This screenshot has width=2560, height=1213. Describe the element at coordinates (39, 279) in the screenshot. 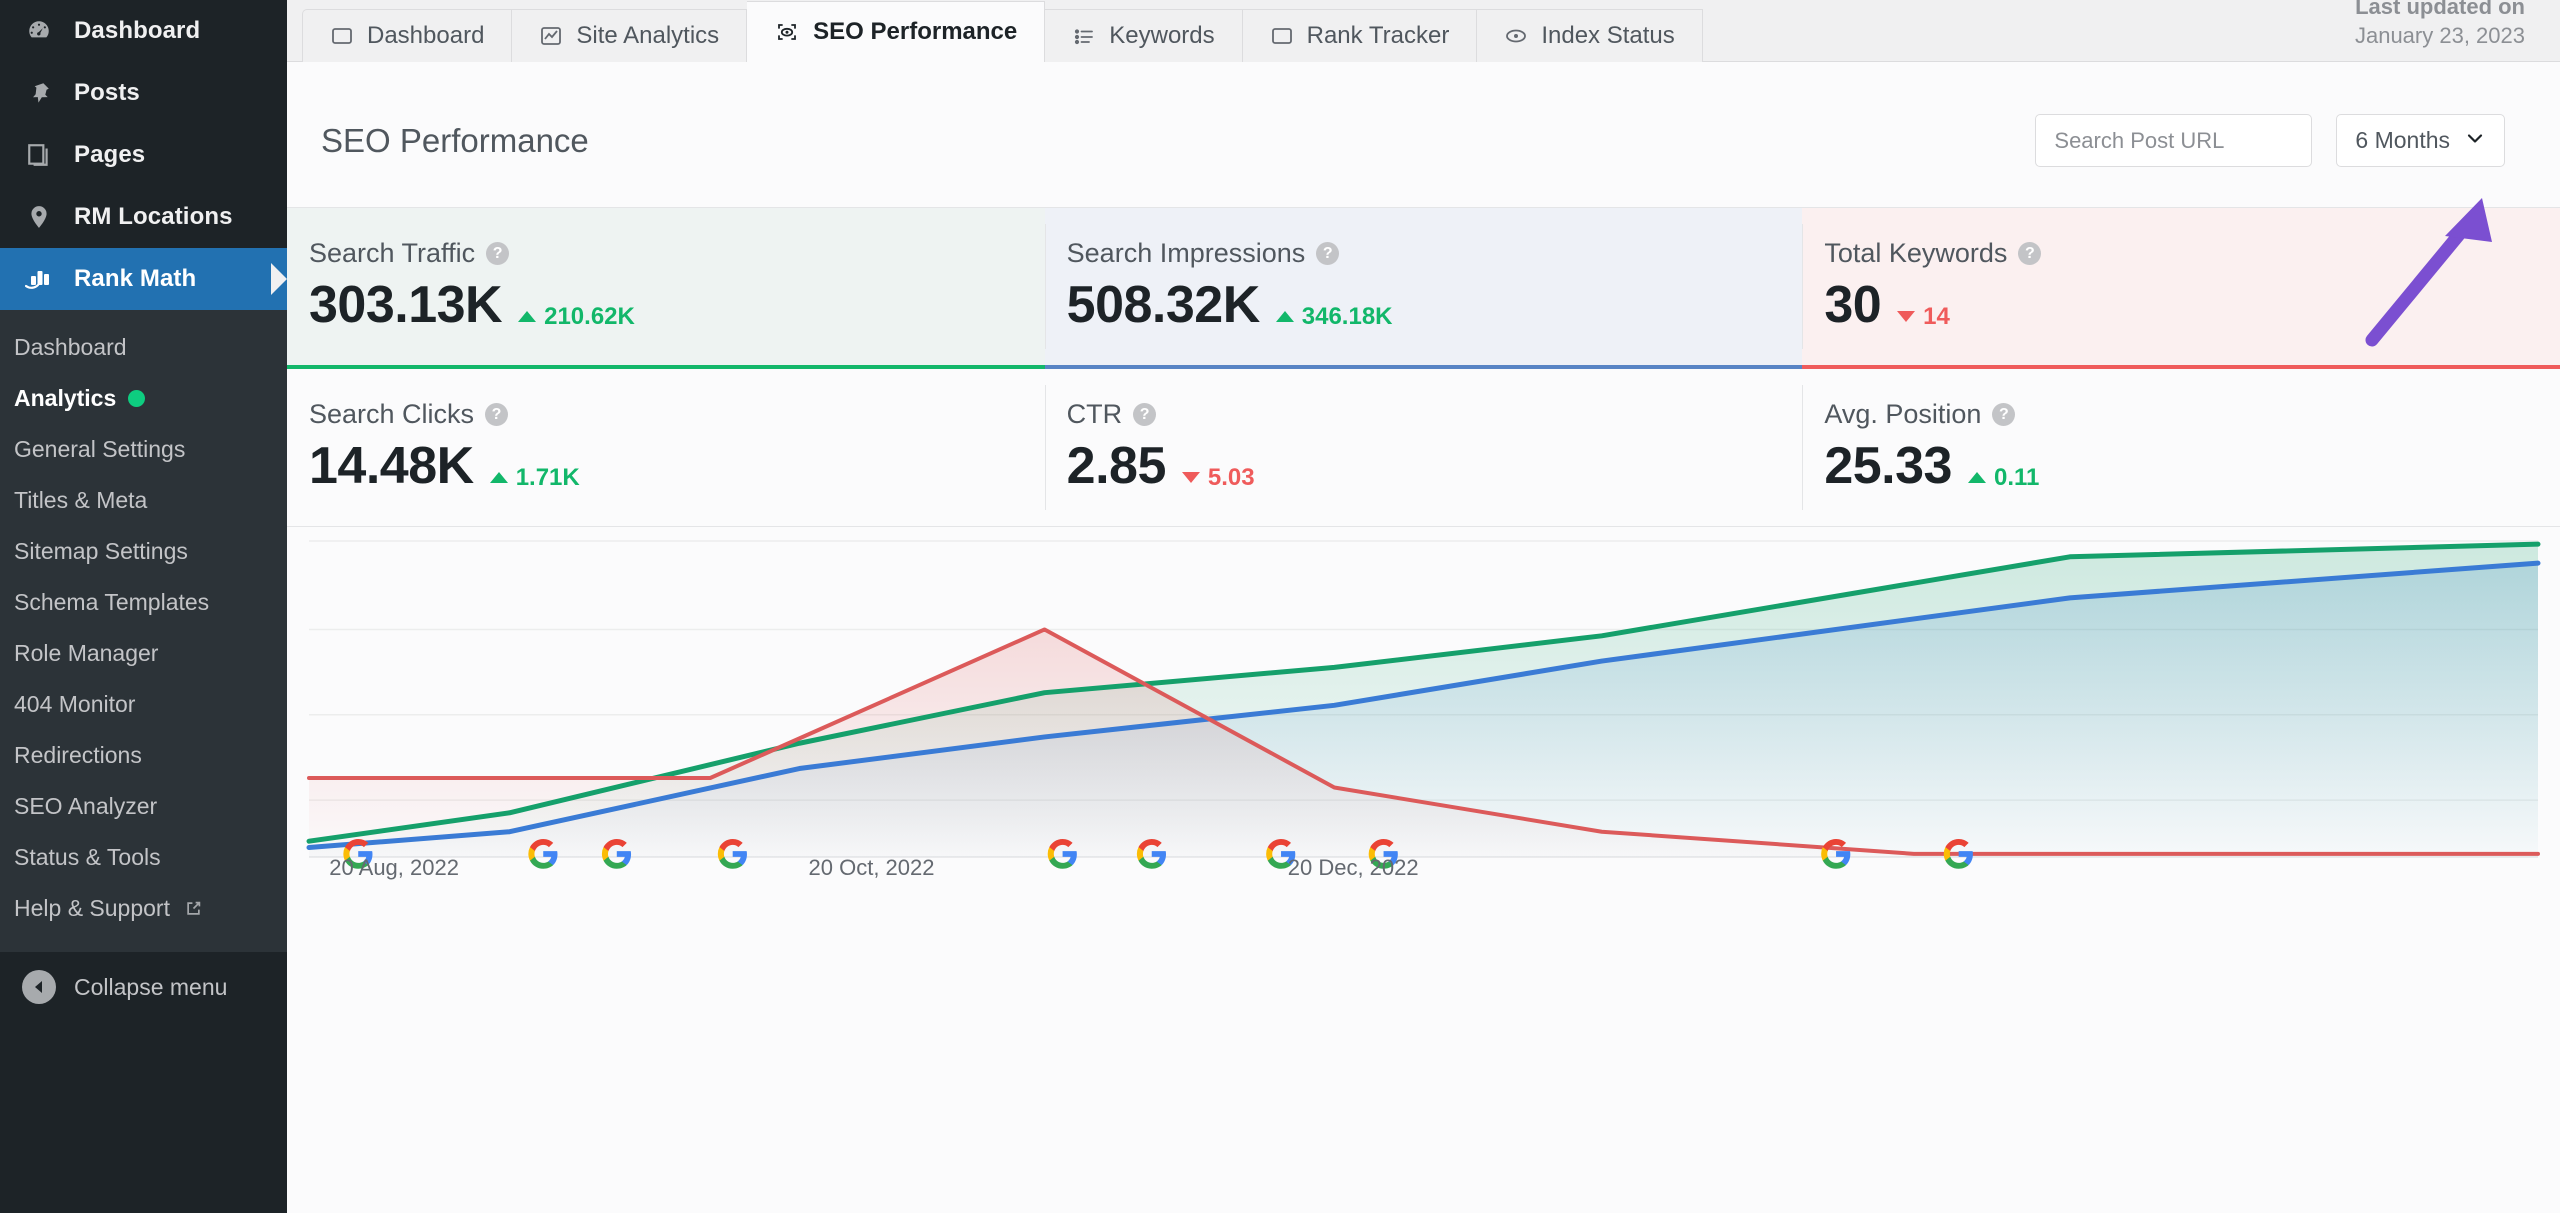

I see `rank-math-icon` at that location.